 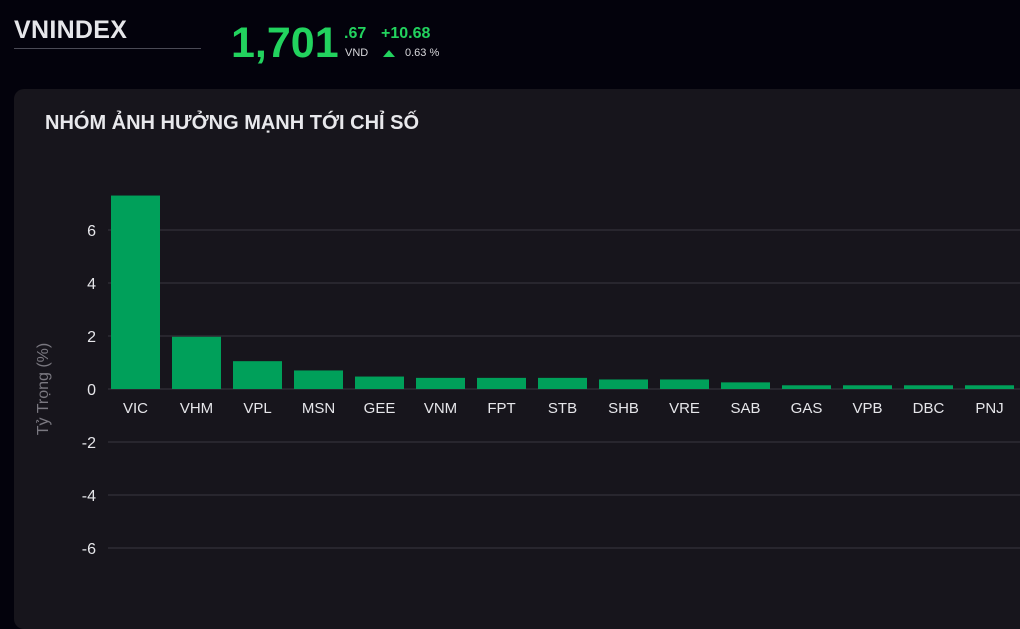 What do you see at coordinates (257, 408) in the screenshot?
I see `x-tick-label: VPL` at bounding box center [257, 408].